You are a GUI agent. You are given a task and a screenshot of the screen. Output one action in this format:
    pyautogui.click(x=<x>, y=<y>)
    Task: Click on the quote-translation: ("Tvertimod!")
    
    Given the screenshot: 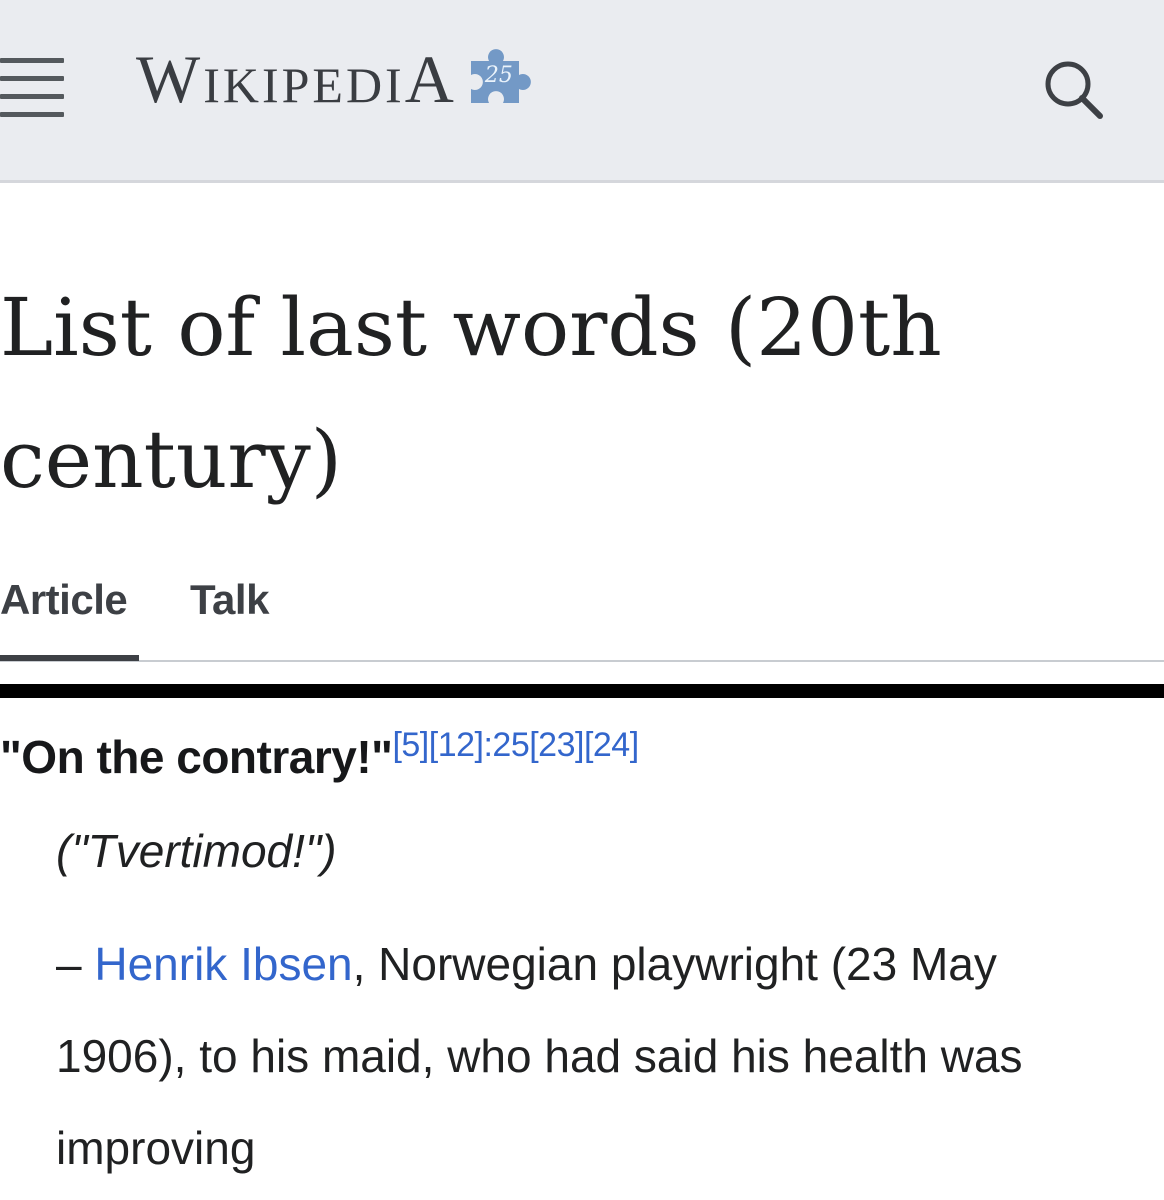 What is the action you would take?
    pyautogui.click(x=196, y=851)
    